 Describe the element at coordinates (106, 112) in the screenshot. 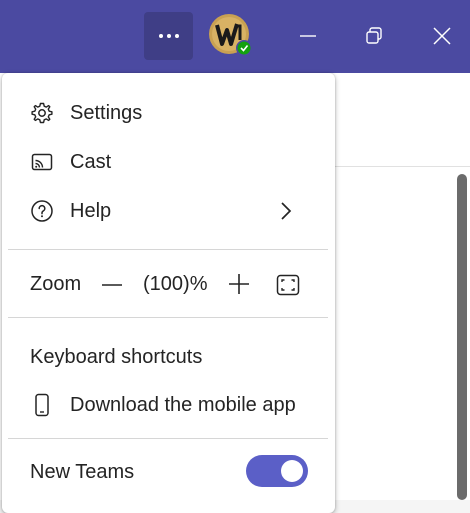

I see `menu-item-label: Settings` at that location.